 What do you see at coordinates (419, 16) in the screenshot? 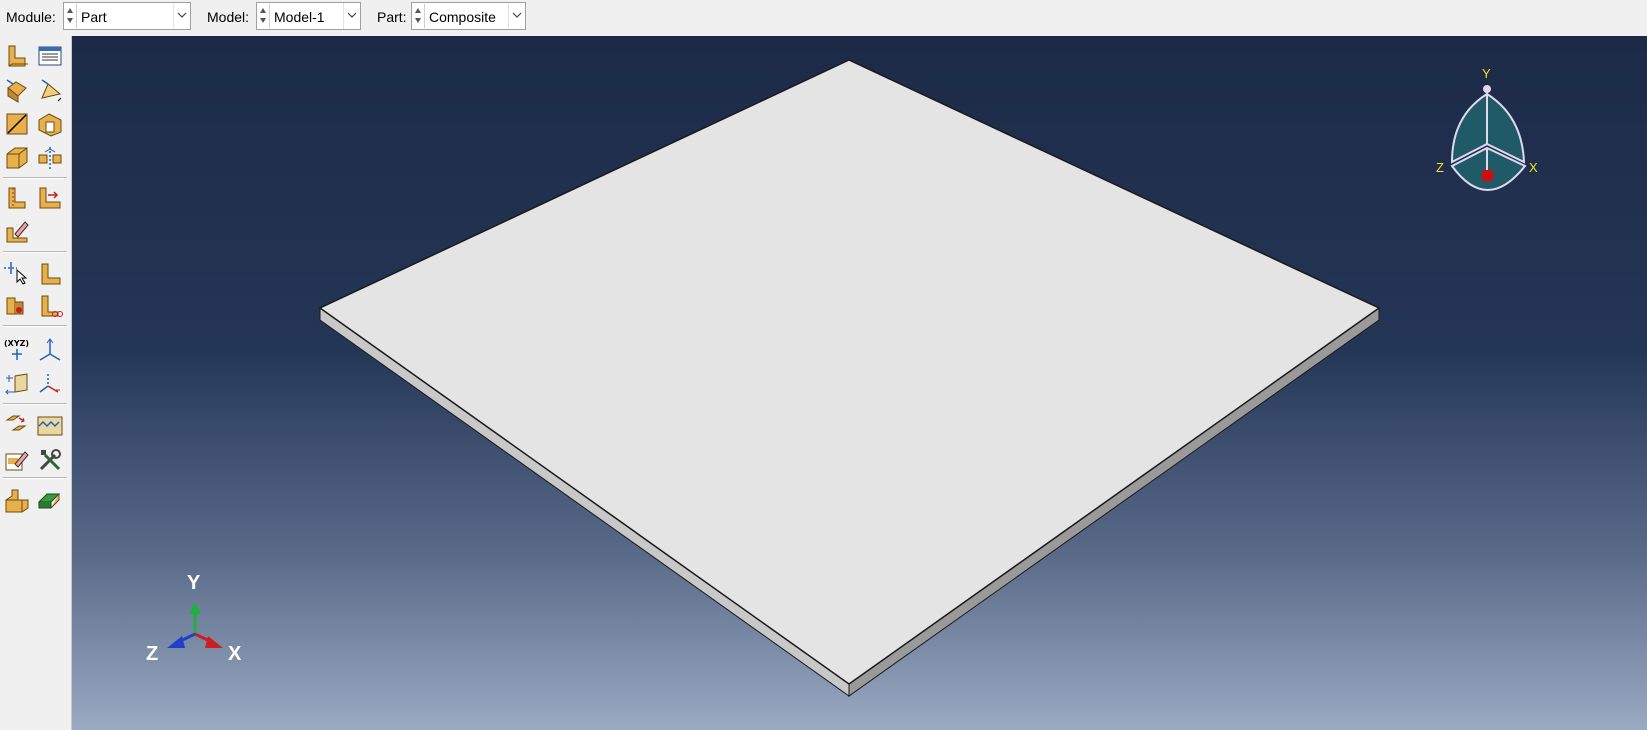
I see `part-spinner` at bounding box center [419, 16].